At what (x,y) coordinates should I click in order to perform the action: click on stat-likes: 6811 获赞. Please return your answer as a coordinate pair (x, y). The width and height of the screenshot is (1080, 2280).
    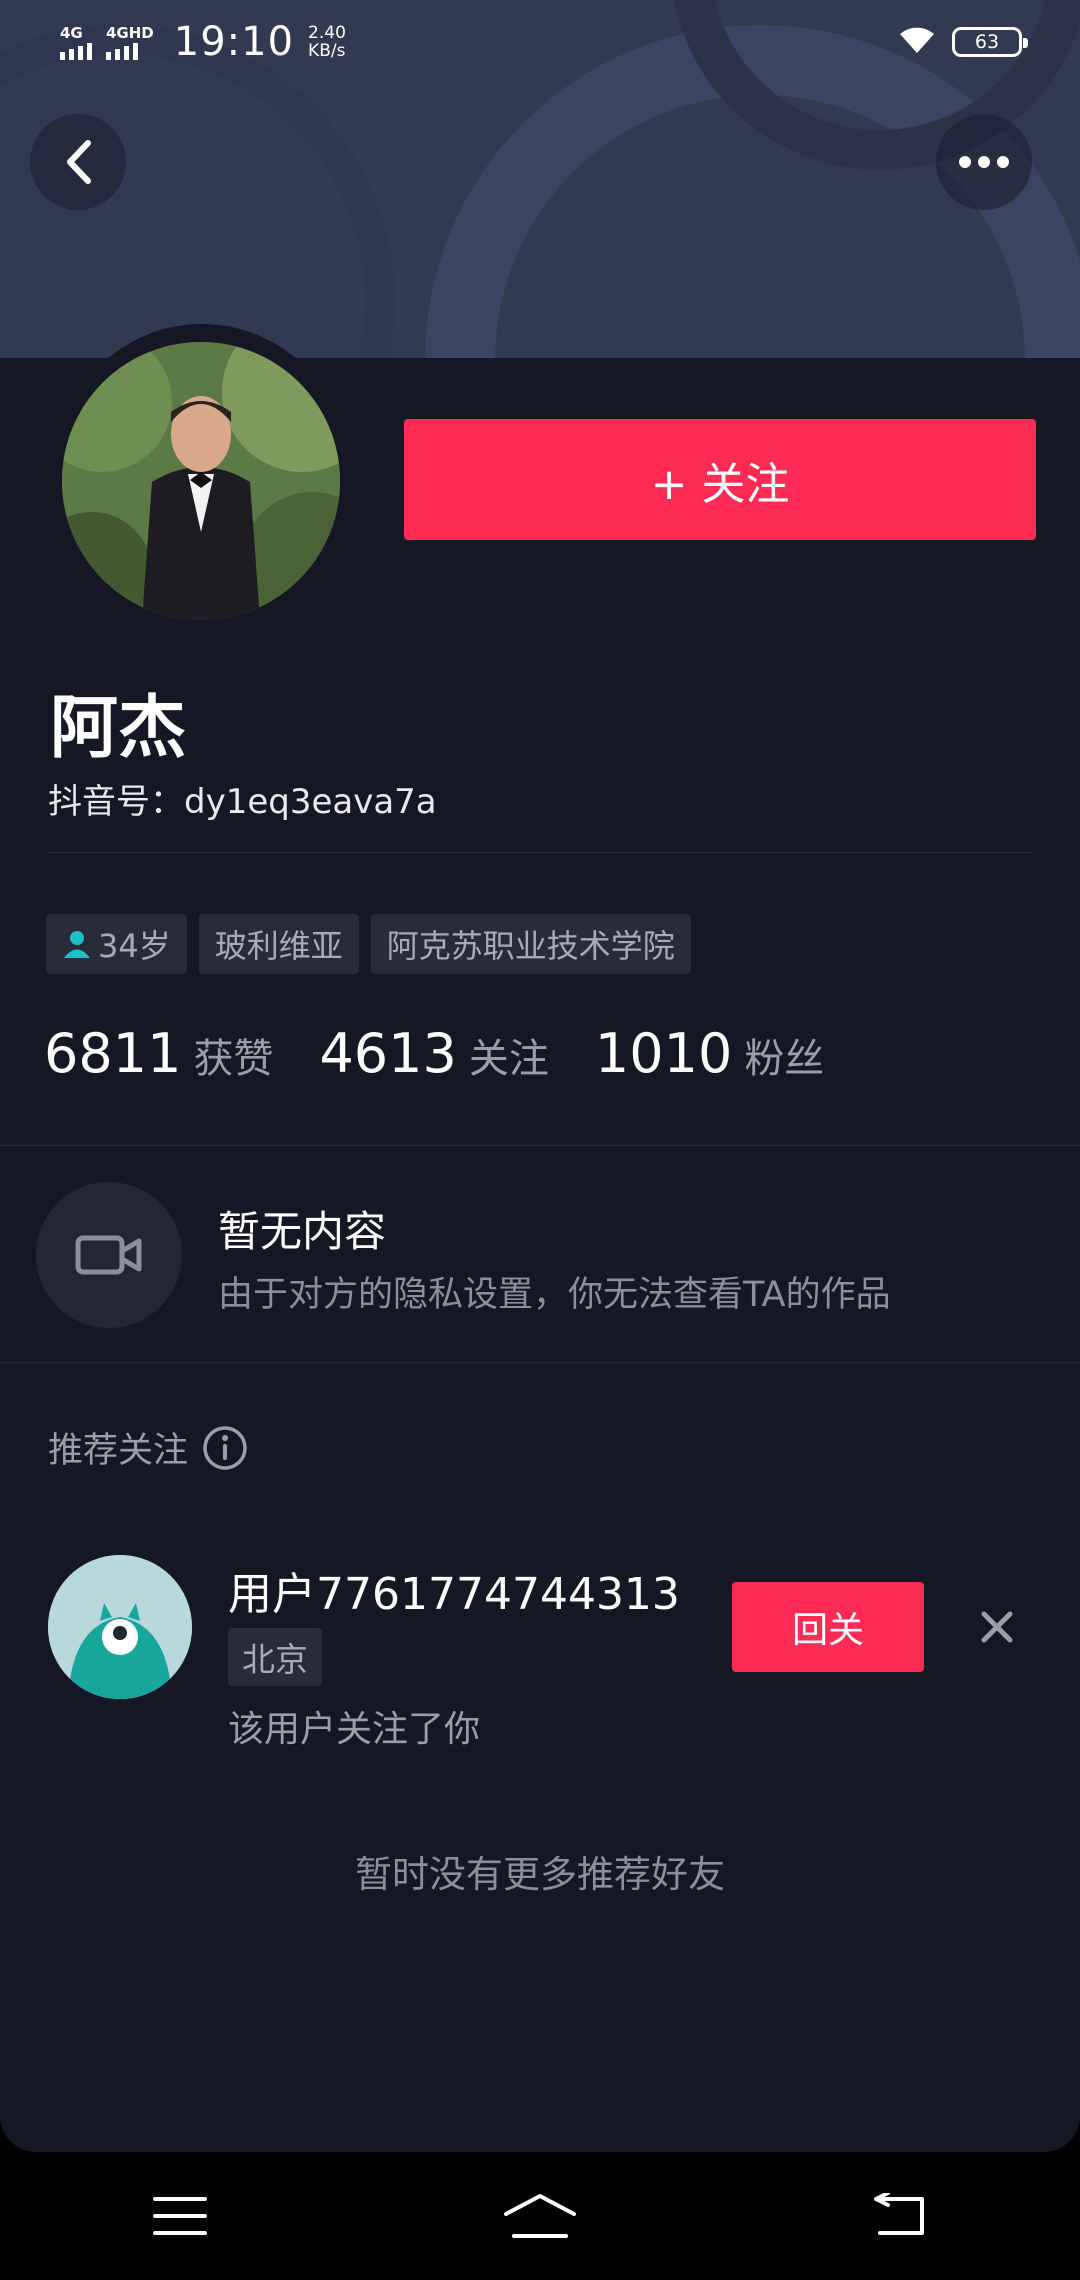
    Looking at the image, I should click on (158, 1053).